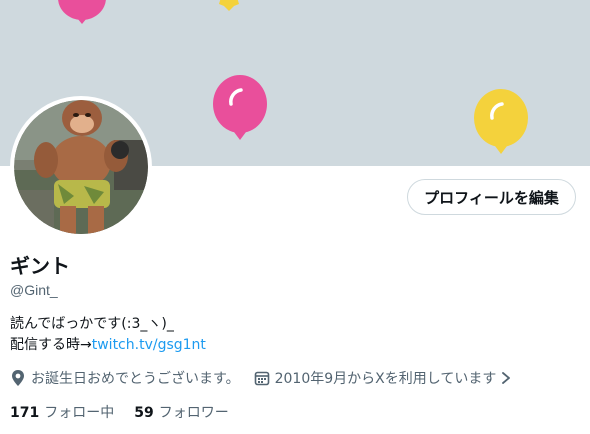 This screenshot has height=434, width=590. I want to click on location-pin-icon, so click(18, 378).